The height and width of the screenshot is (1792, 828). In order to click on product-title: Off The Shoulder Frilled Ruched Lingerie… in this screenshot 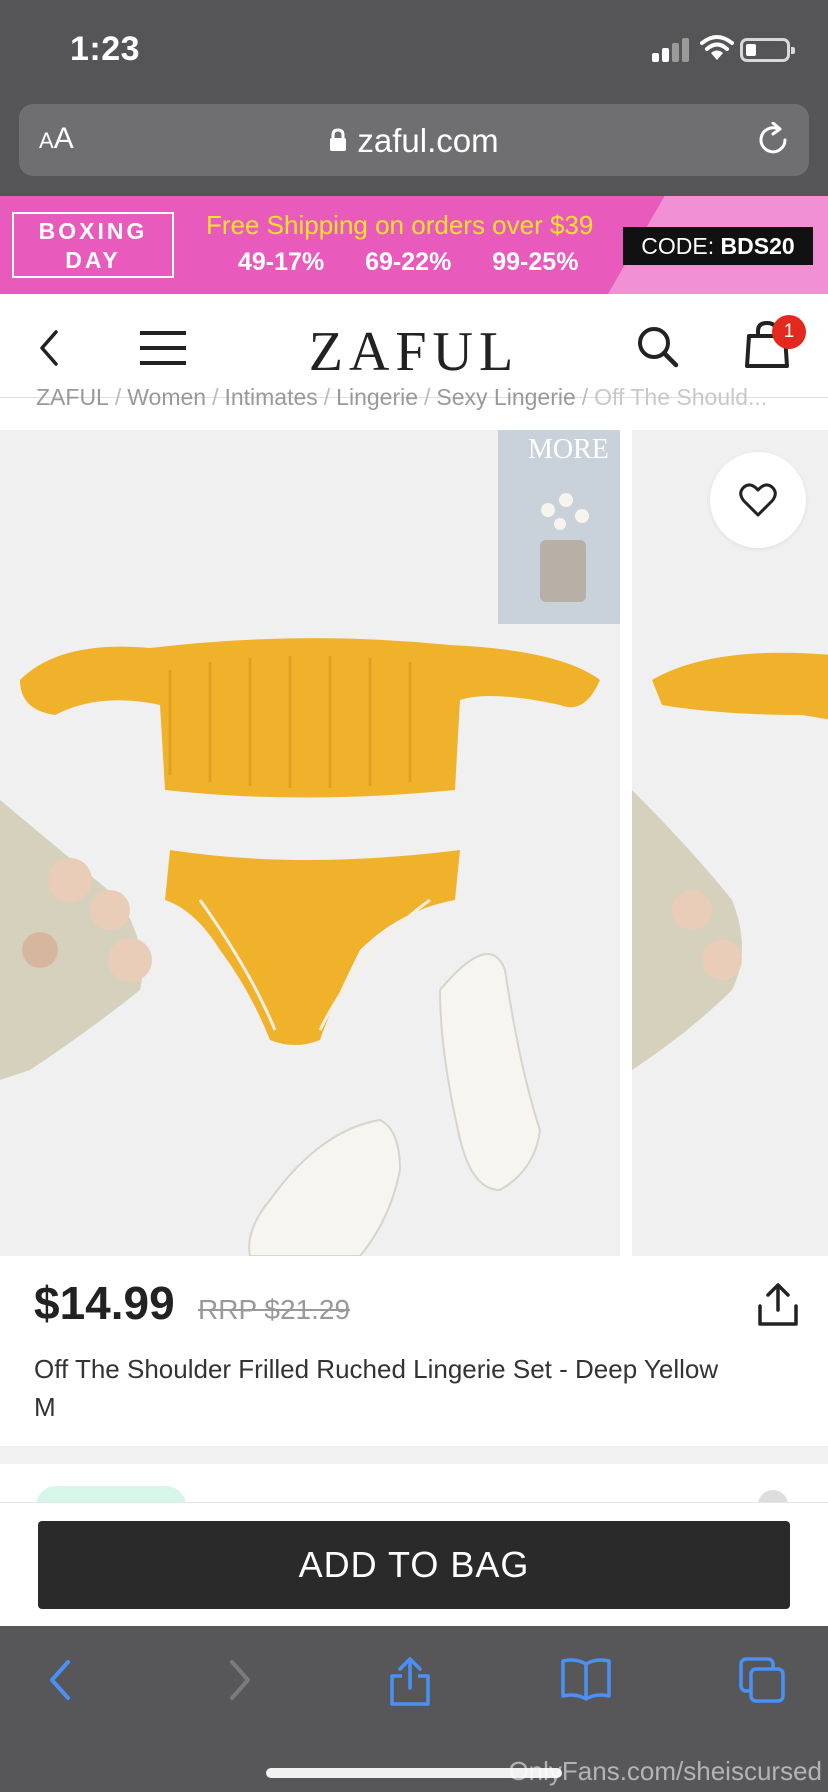, I will do `click(376, 1388)`.